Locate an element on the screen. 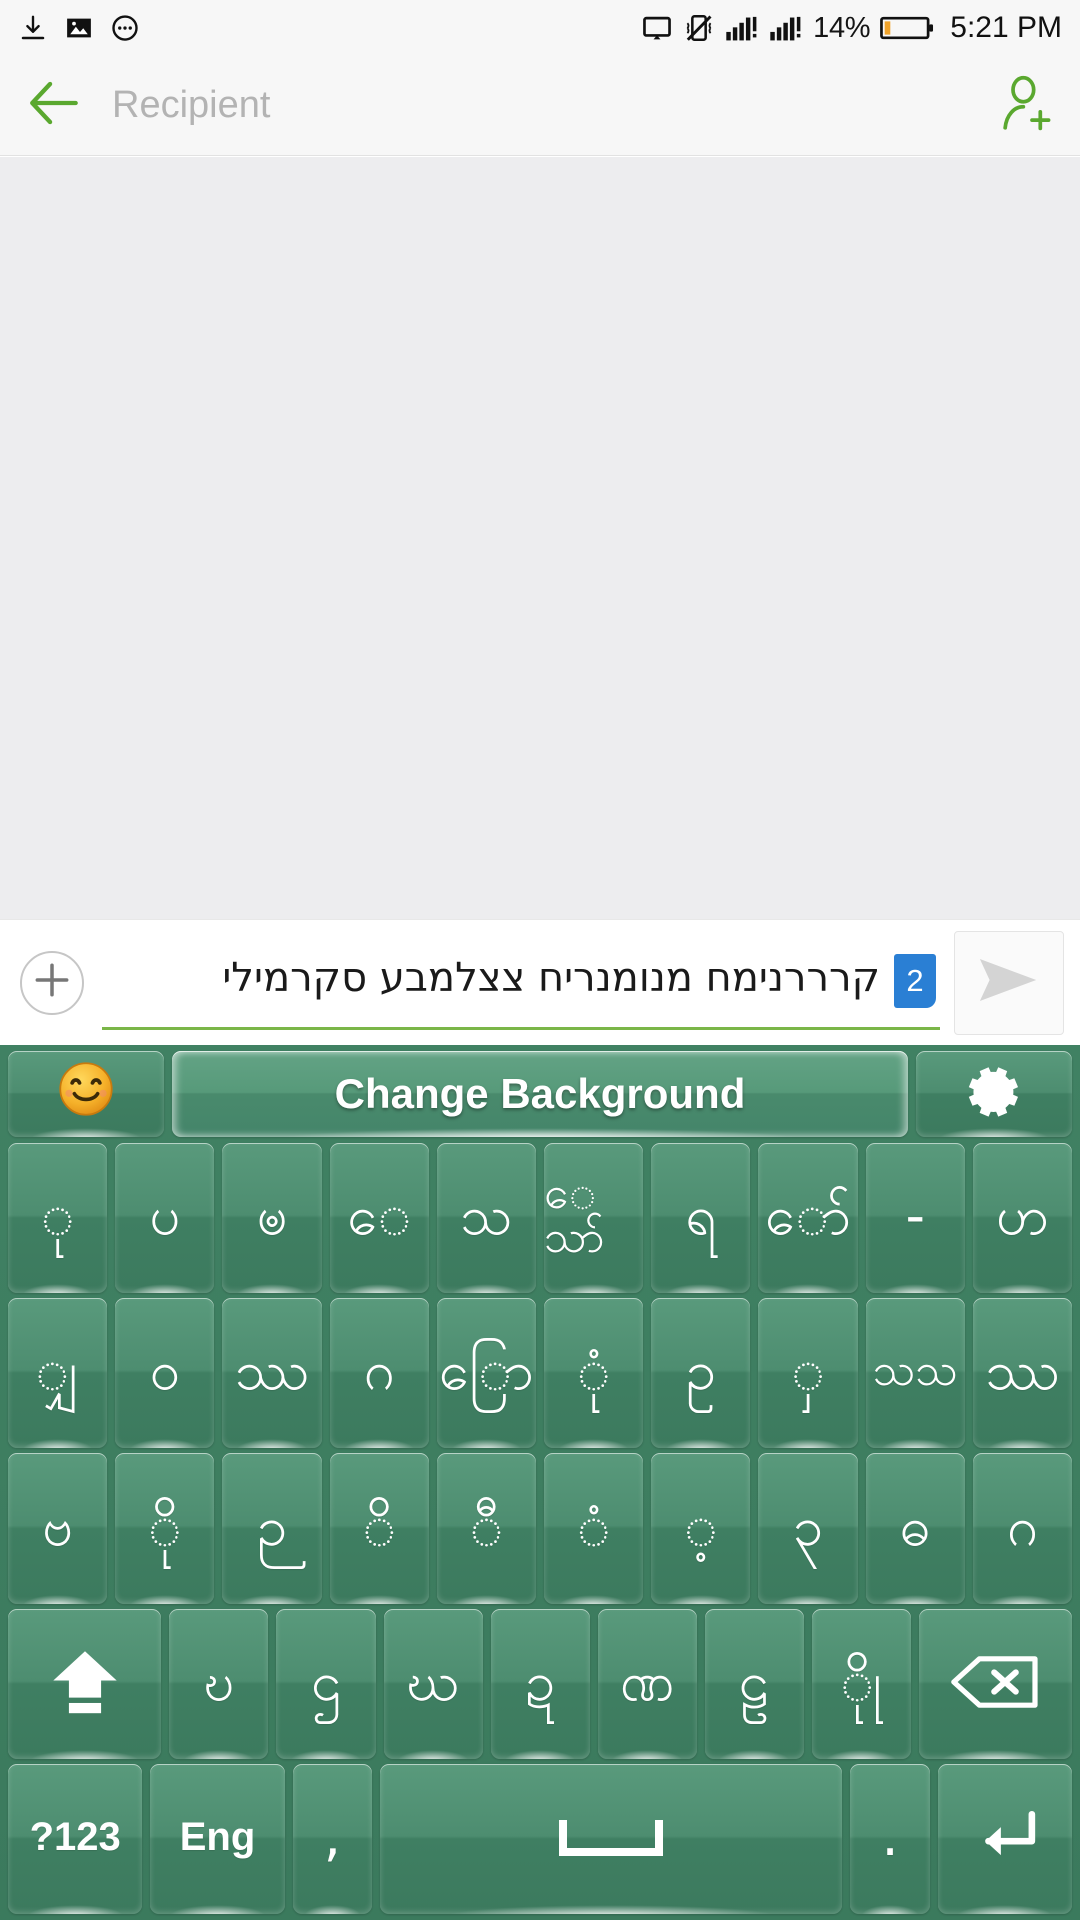 The width and height of the screenshot is (1080, 1920). status-bar-right-icons: 14% 5:21 PM is located at coordinates (851, 28).